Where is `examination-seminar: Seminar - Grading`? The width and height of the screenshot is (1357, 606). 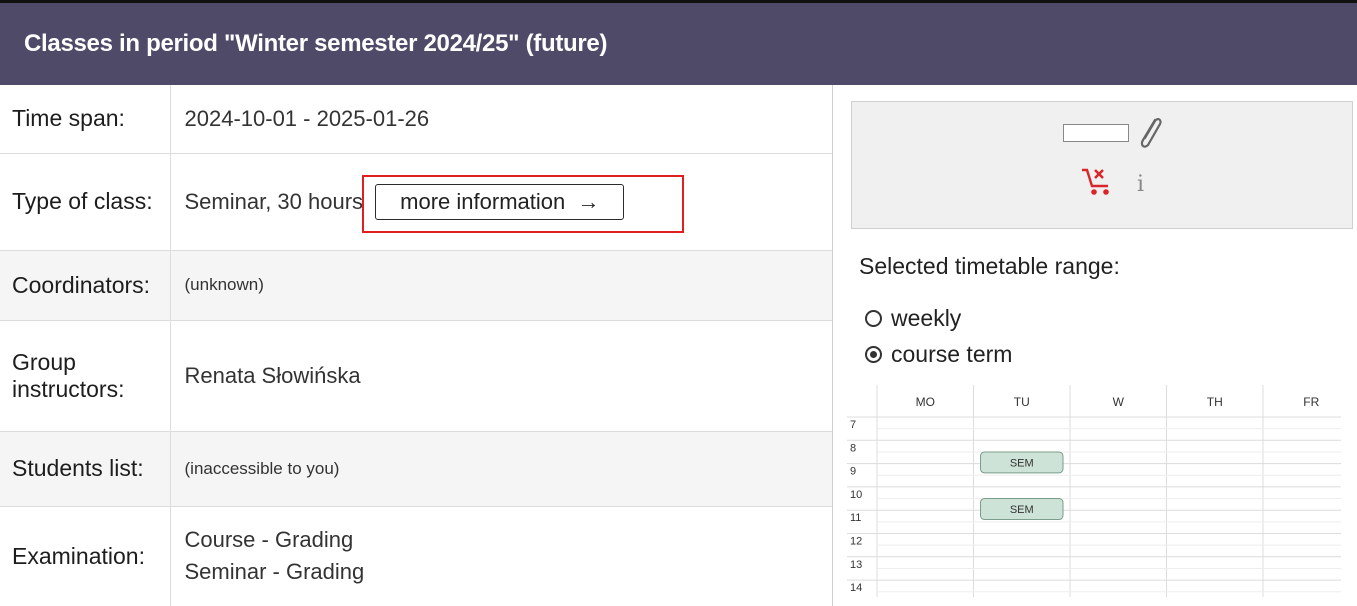
examination-seminar: Seminar - Grading is located at coordinates (274, 572).